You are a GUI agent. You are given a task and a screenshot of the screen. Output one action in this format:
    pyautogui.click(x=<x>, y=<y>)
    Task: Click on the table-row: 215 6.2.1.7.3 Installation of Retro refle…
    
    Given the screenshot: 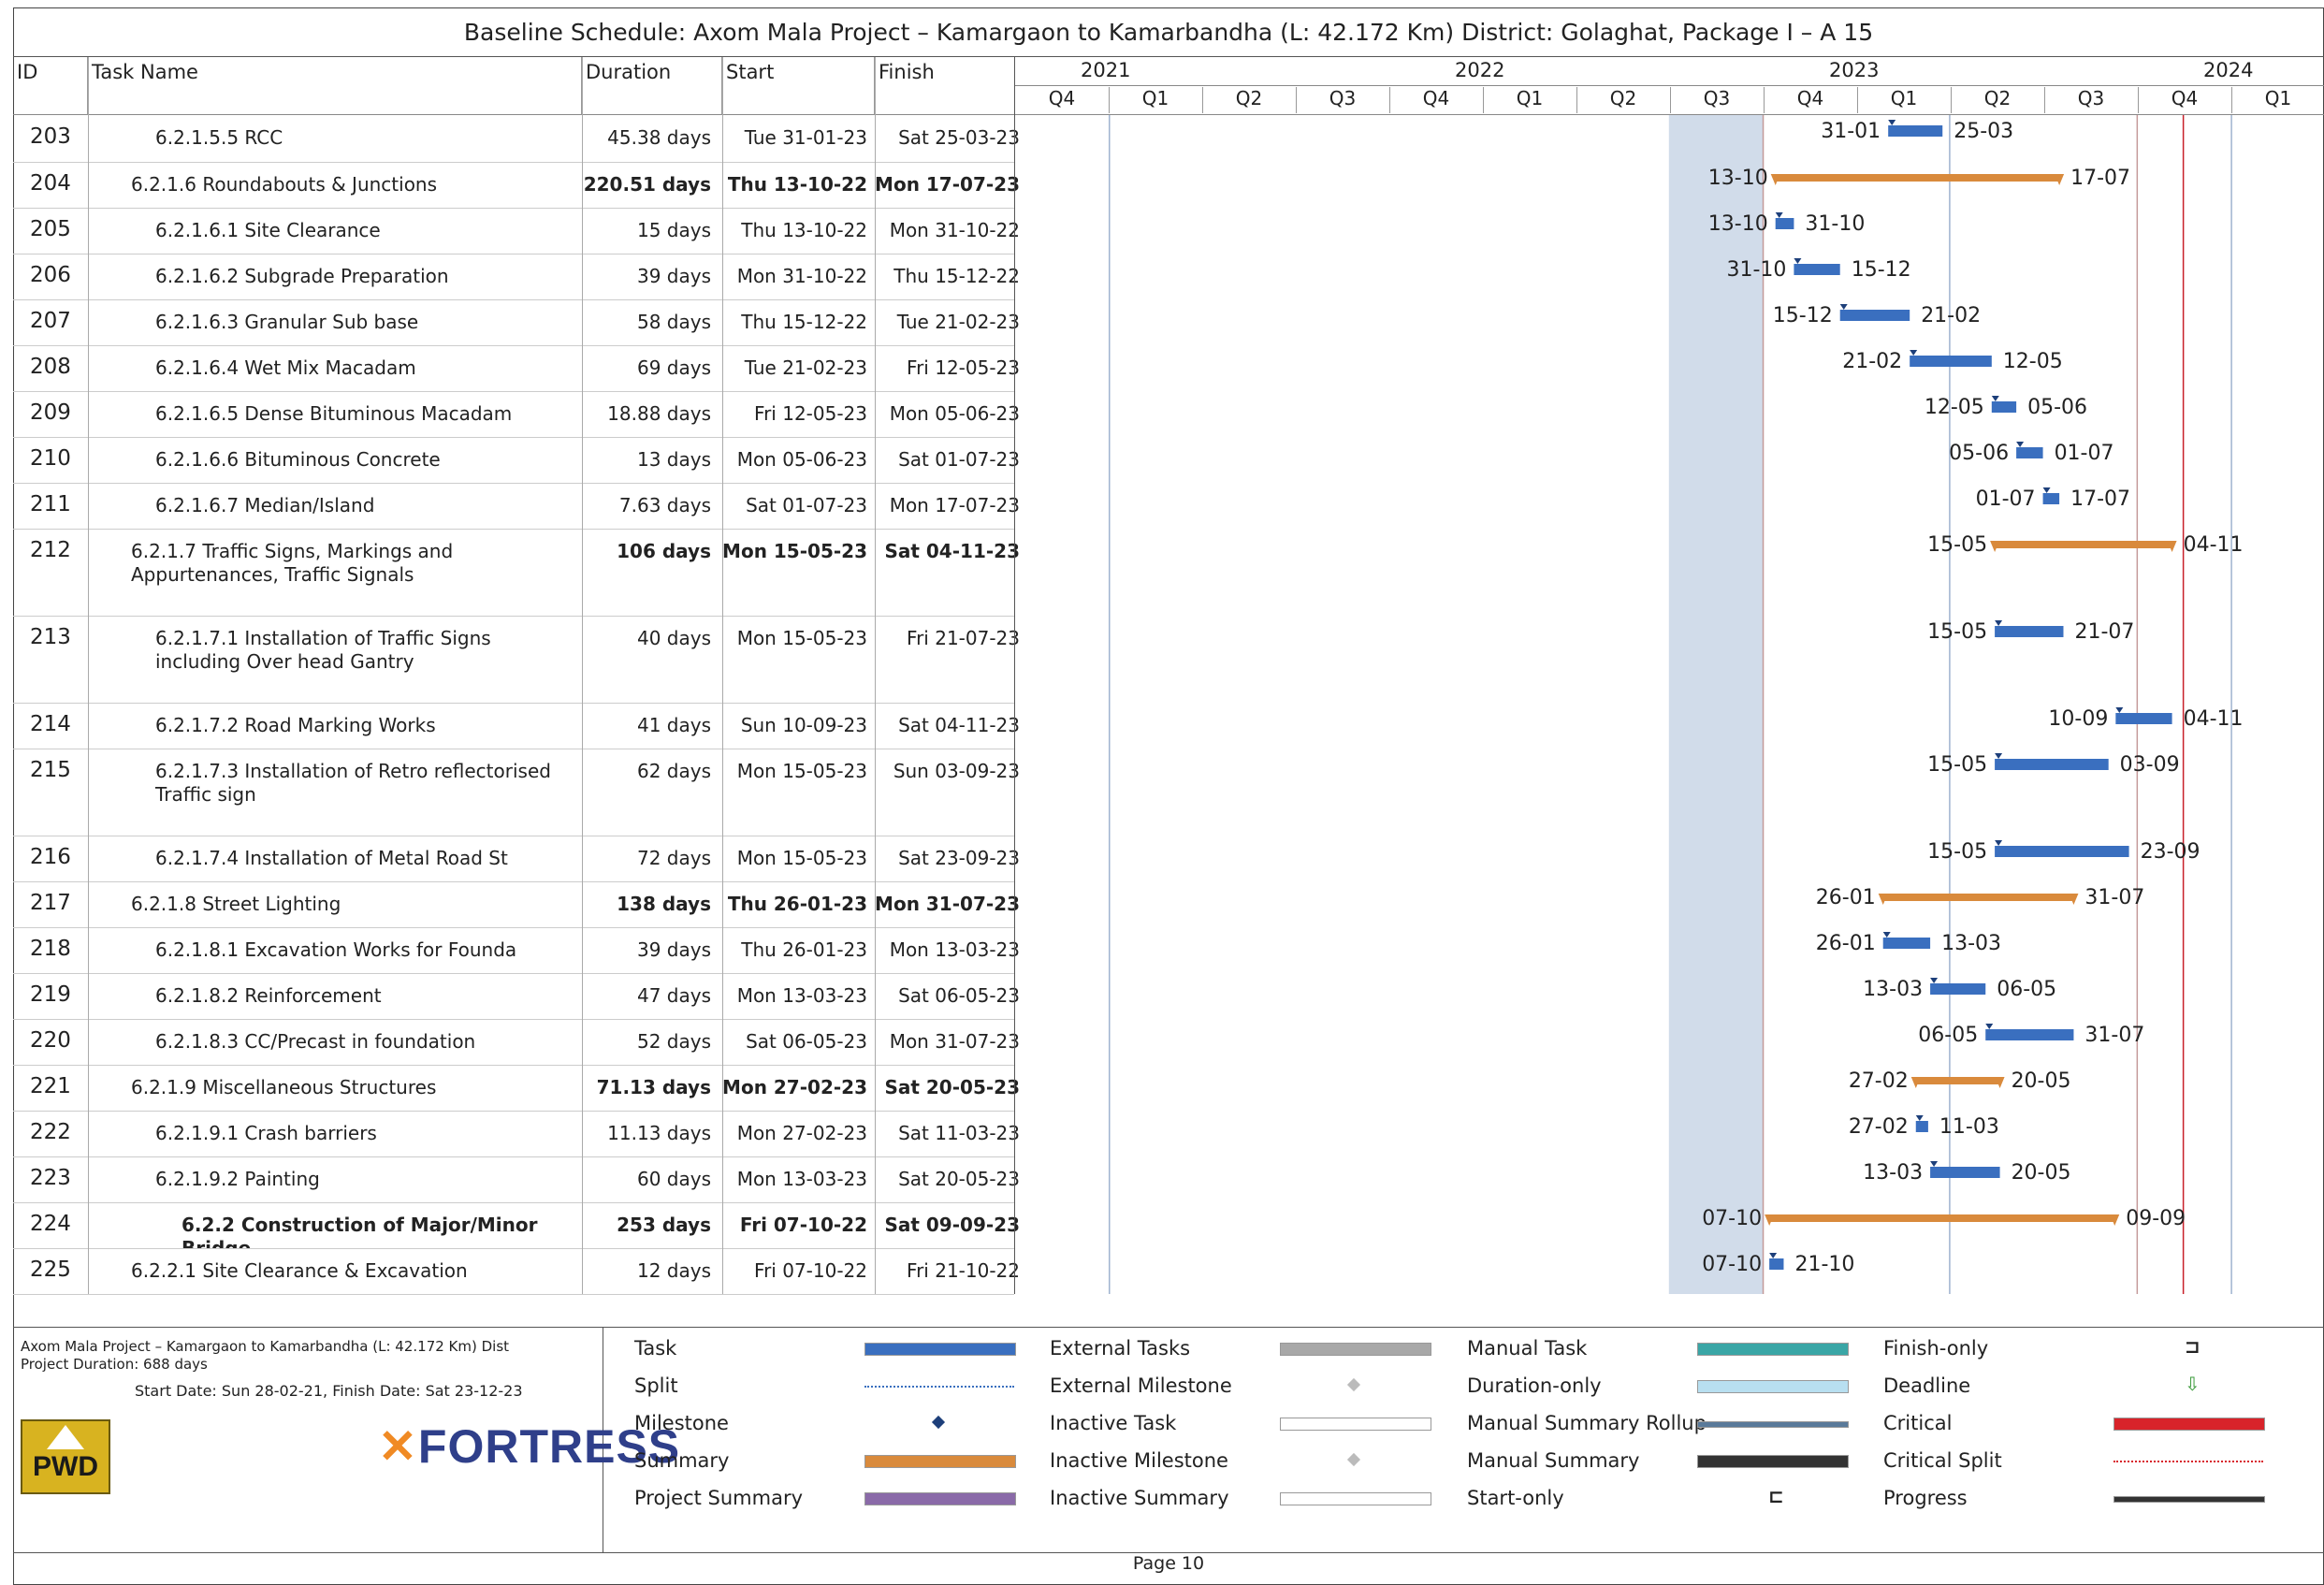 What is the action you would take?
    pyautogui.click(x=516, y=792)
    